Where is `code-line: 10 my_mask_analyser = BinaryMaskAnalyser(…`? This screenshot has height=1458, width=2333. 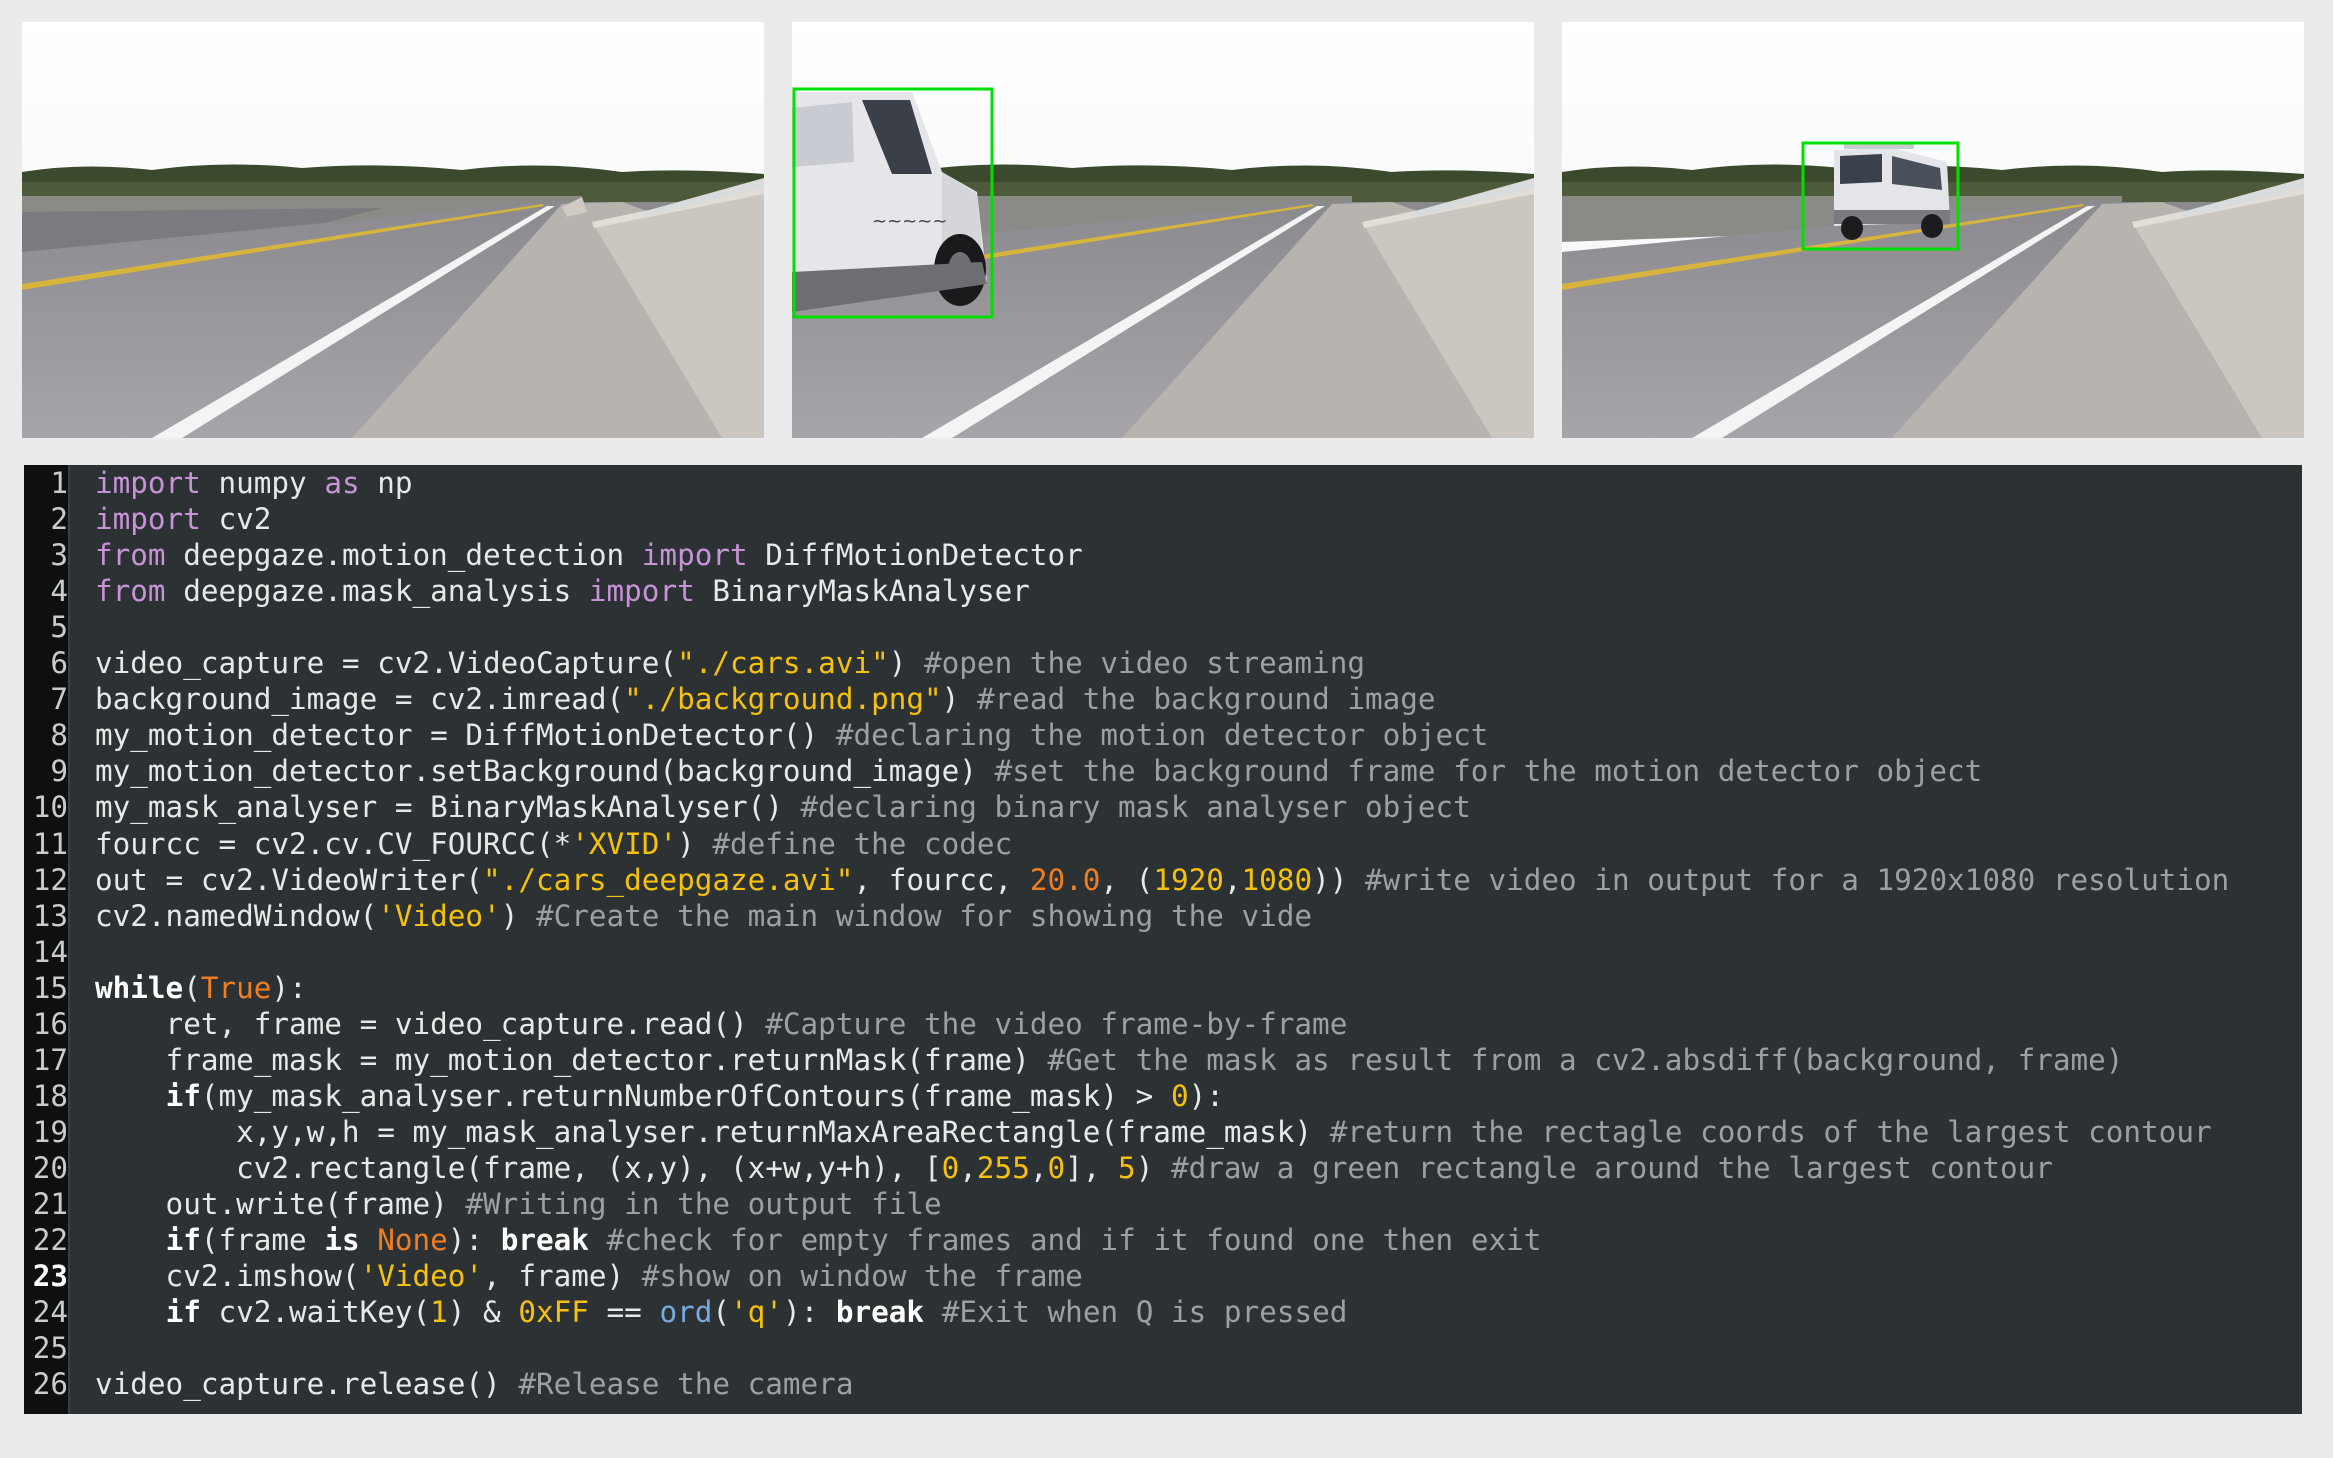 code-line: 10 my_mask_analyser = BinaryMaskAnalyser(… is located at coordinates (747, 807).